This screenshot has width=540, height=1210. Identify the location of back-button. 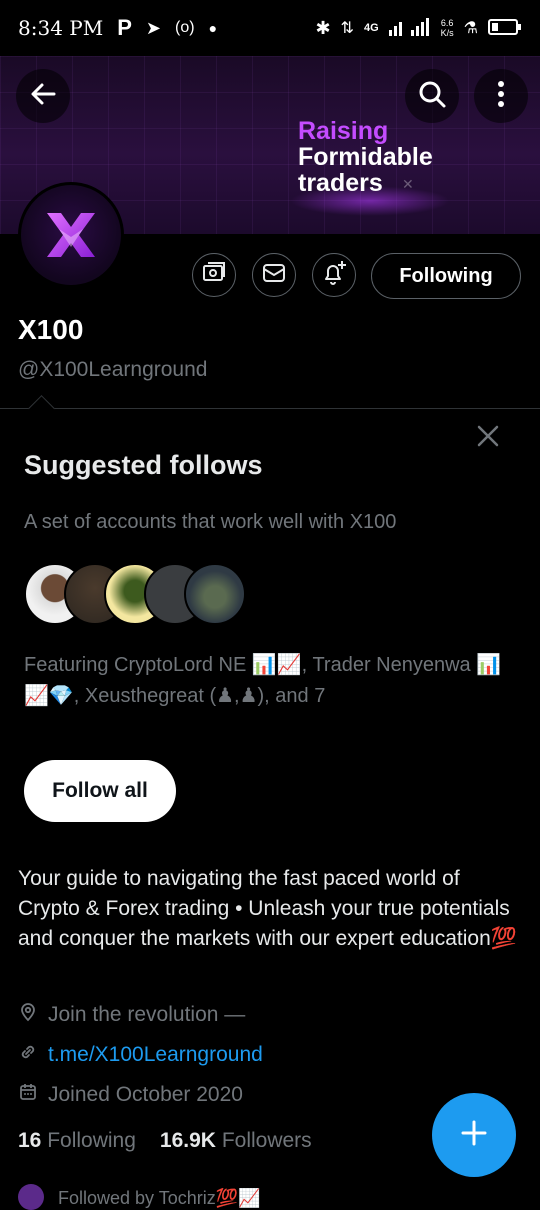
(43, 96).